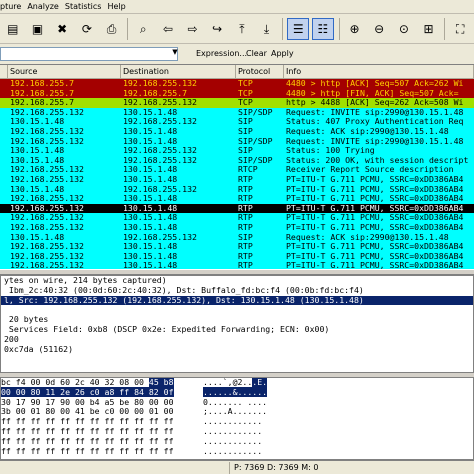  I want to click on detail-tree-item, so click(237, 310).